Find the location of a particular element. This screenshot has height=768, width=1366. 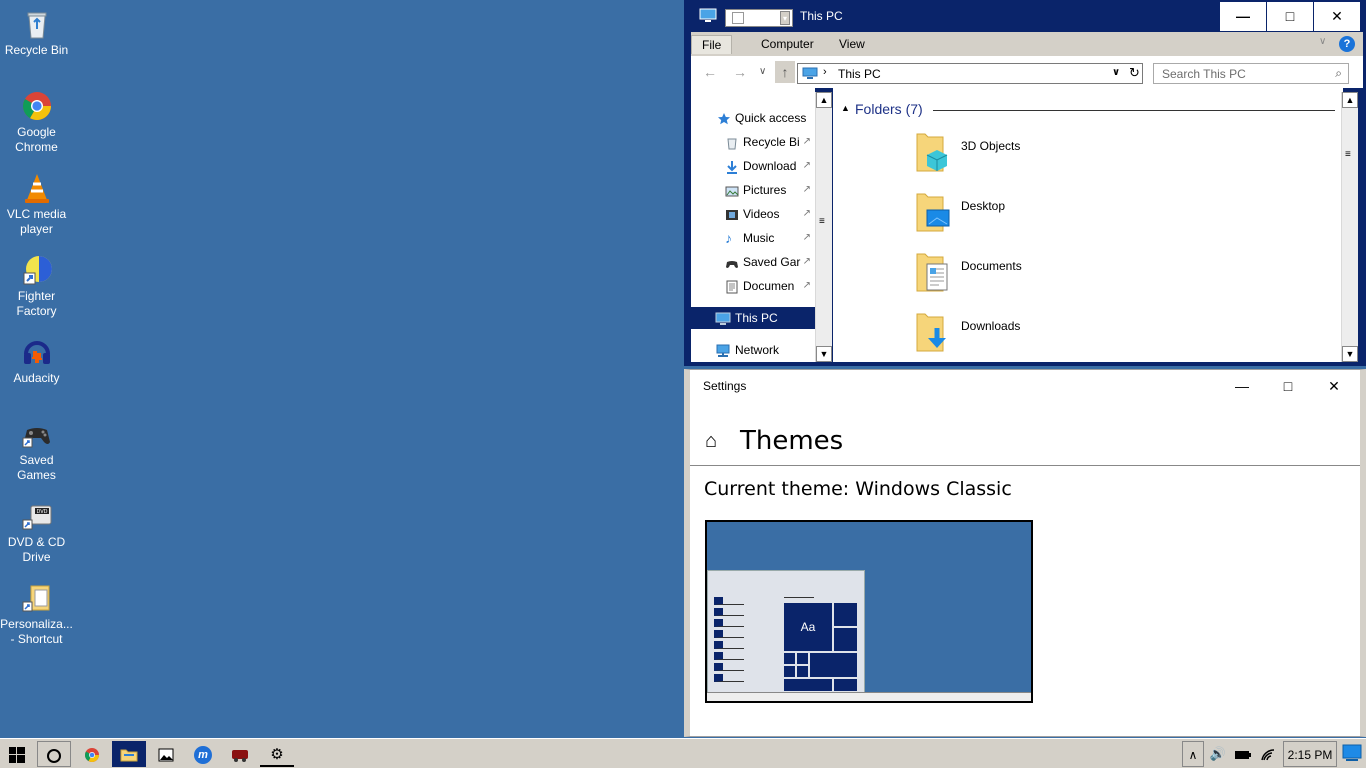

start-button is located at coordinates (17, 754).